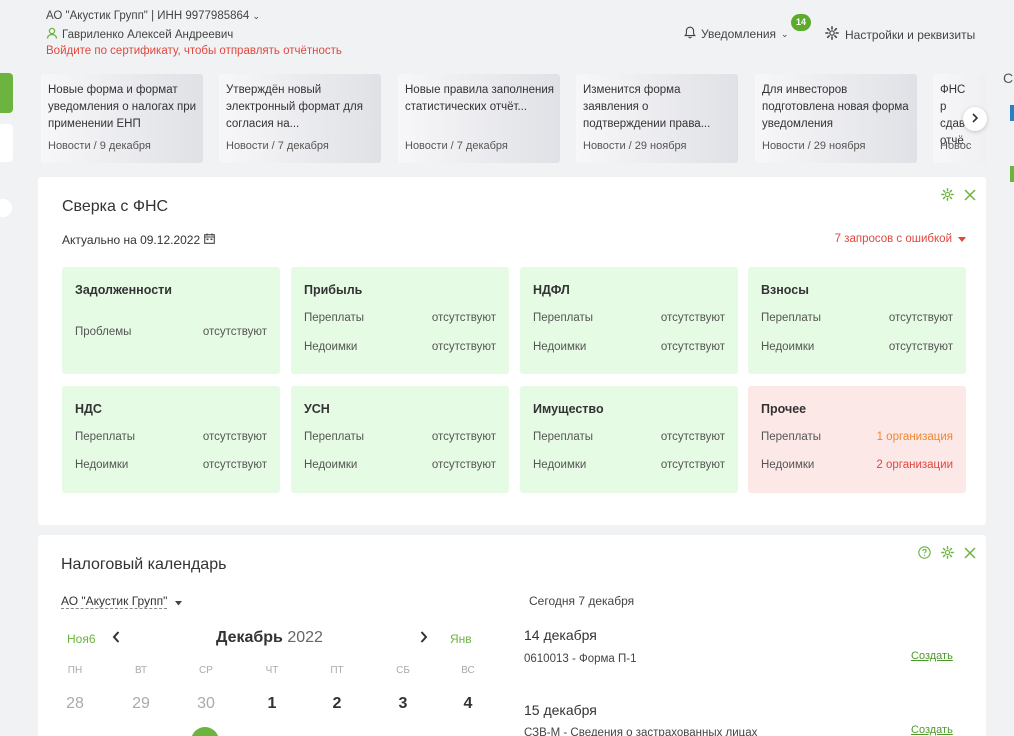  I want to click on calendar-day: 2, so click(337, 704).